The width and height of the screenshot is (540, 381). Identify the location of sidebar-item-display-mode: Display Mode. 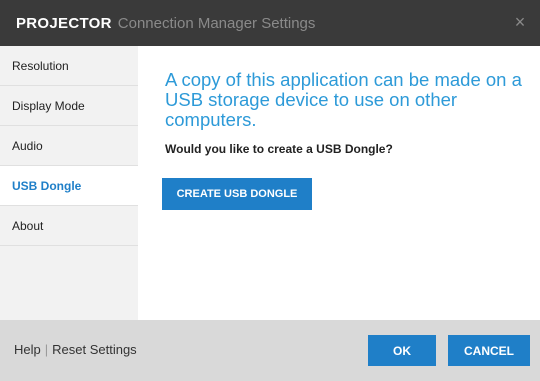
(69, 106).